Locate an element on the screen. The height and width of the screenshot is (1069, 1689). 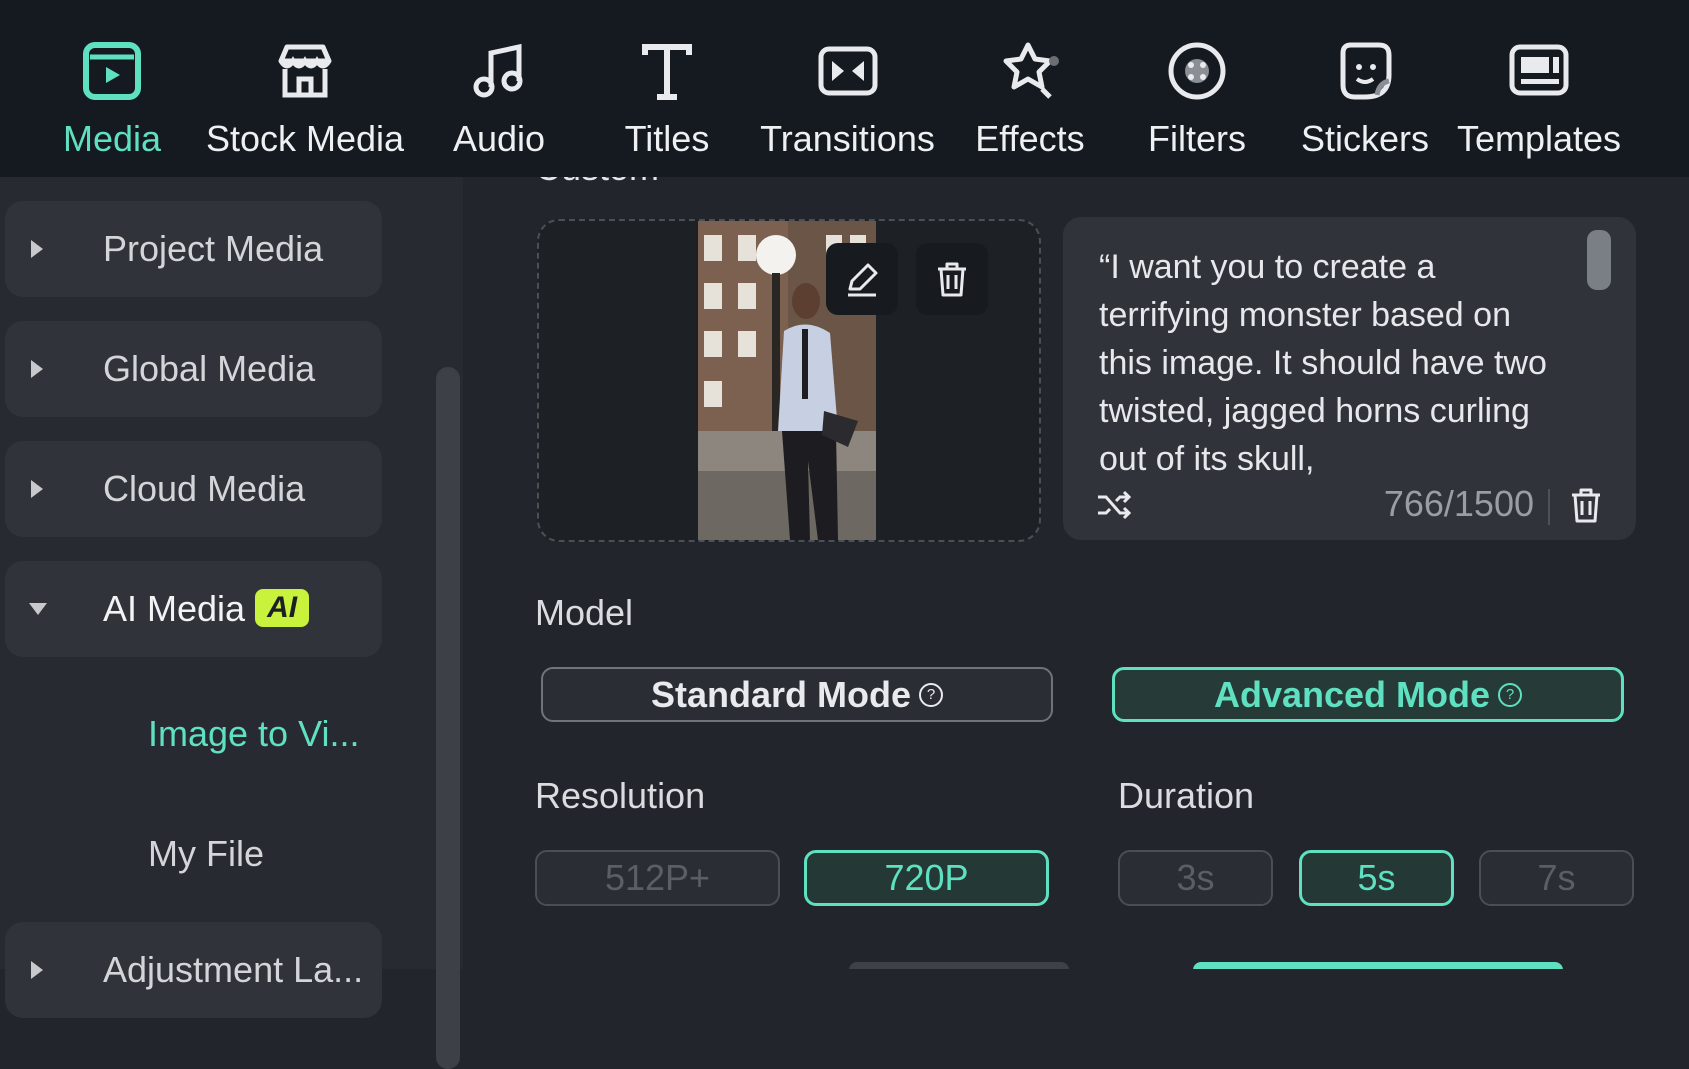
sidebar-item-cloud-media: Cloud Media is located at coordinates (193, 489).